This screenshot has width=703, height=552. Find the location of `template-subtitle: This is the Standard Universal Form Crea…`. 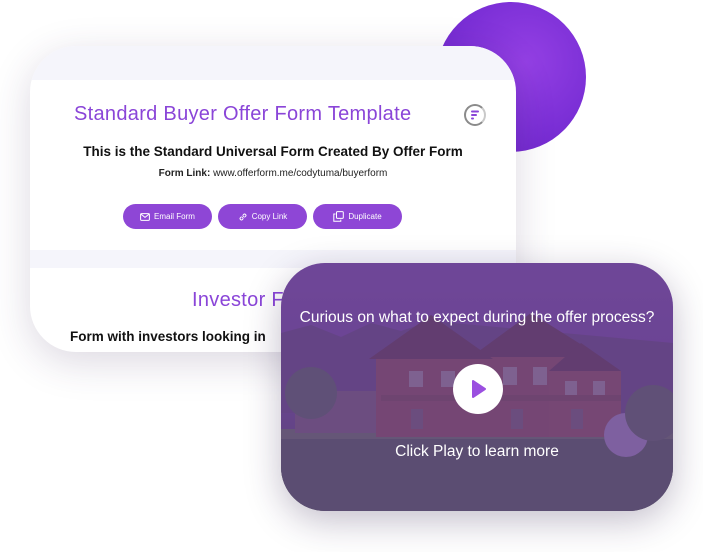

template-subtitle: This is the Standard Universal Form Crea… is located at coordinates (273, 151).